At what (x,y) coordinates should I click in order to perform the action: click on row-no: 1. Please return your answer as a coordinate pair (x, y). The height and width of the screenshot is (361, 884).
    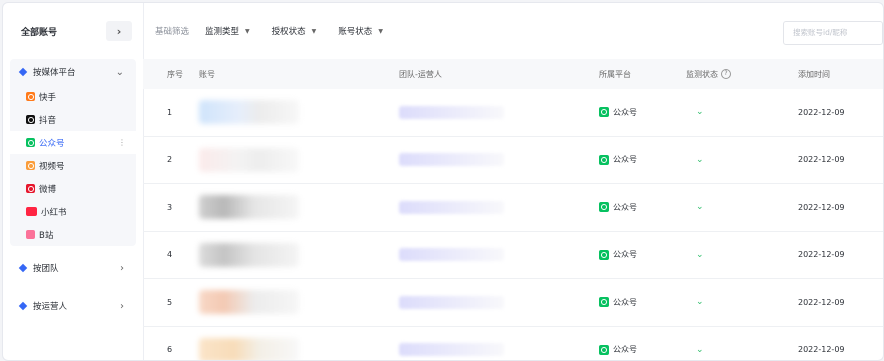
    Looking at the image, I should click on (170, 112).